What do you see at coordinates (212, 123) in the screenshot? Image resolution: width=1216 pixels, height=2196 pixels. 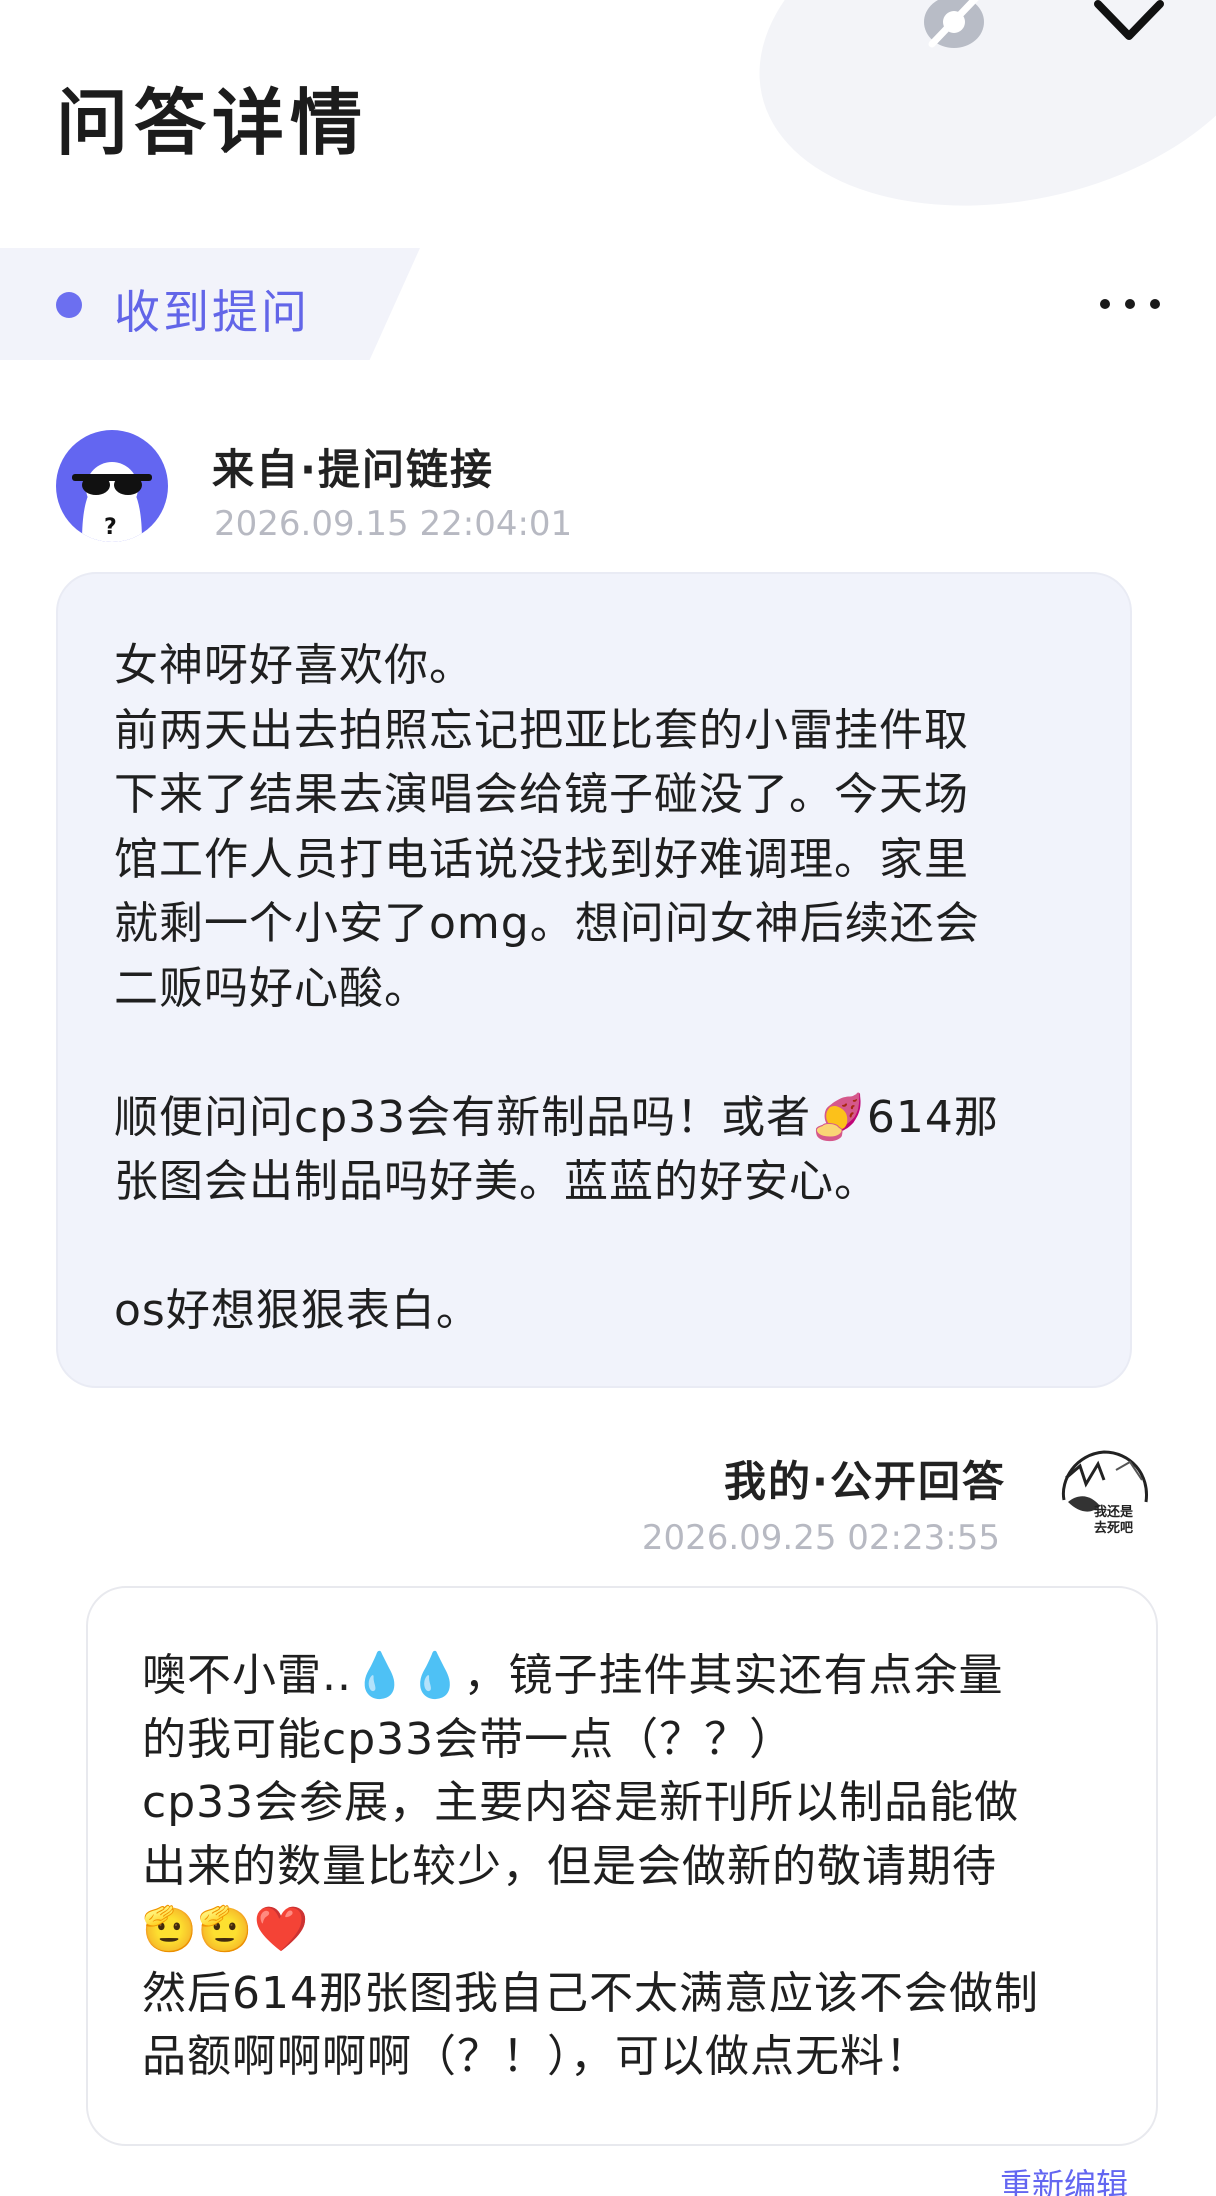 I see `page-title: 问答详情` at bounding box center [212, 123].